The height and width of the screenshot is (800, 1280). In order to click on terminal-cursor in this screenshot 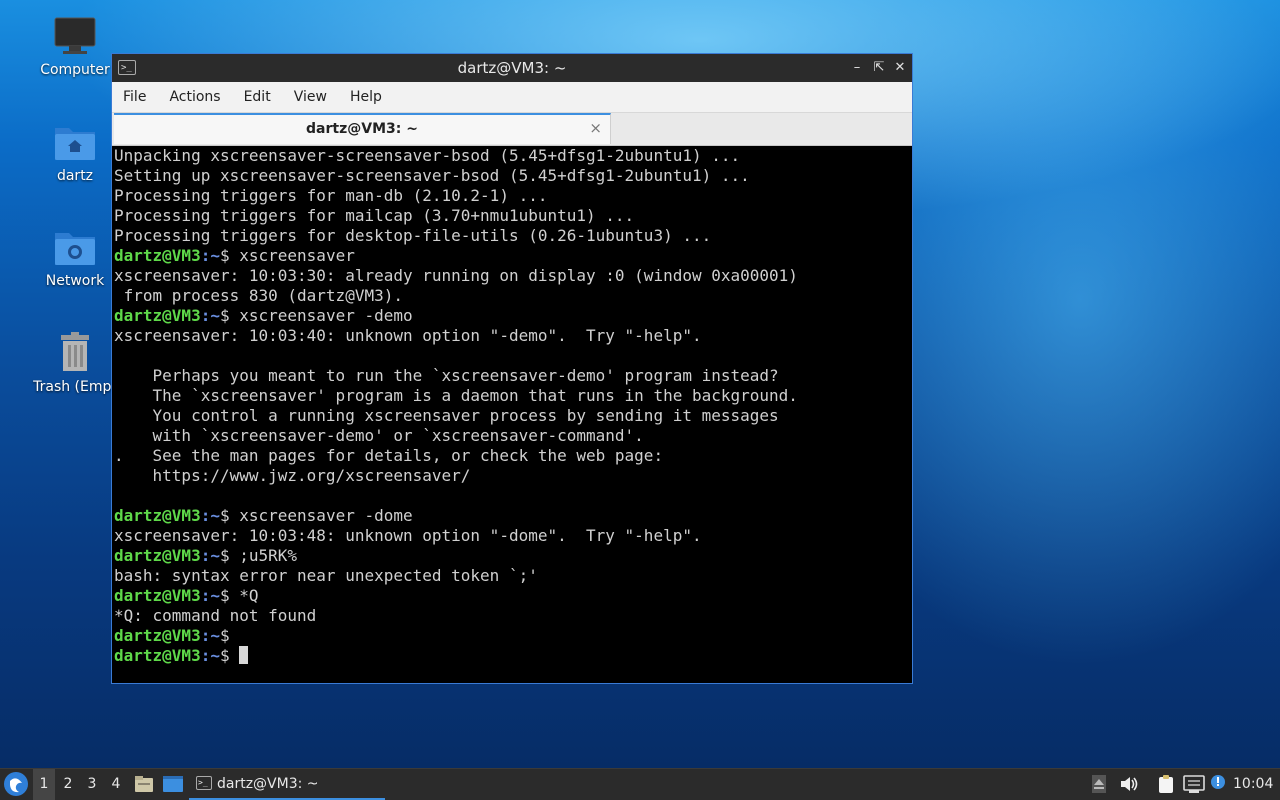, I will do `click(244, 655)`.